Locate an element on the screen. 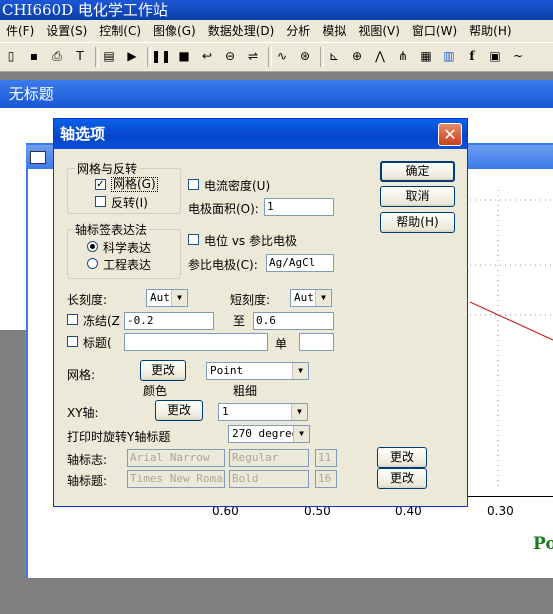 The width and height of the screenshot is (553, 614). print-icon: ⎙ is located at coordinates (57, 56).